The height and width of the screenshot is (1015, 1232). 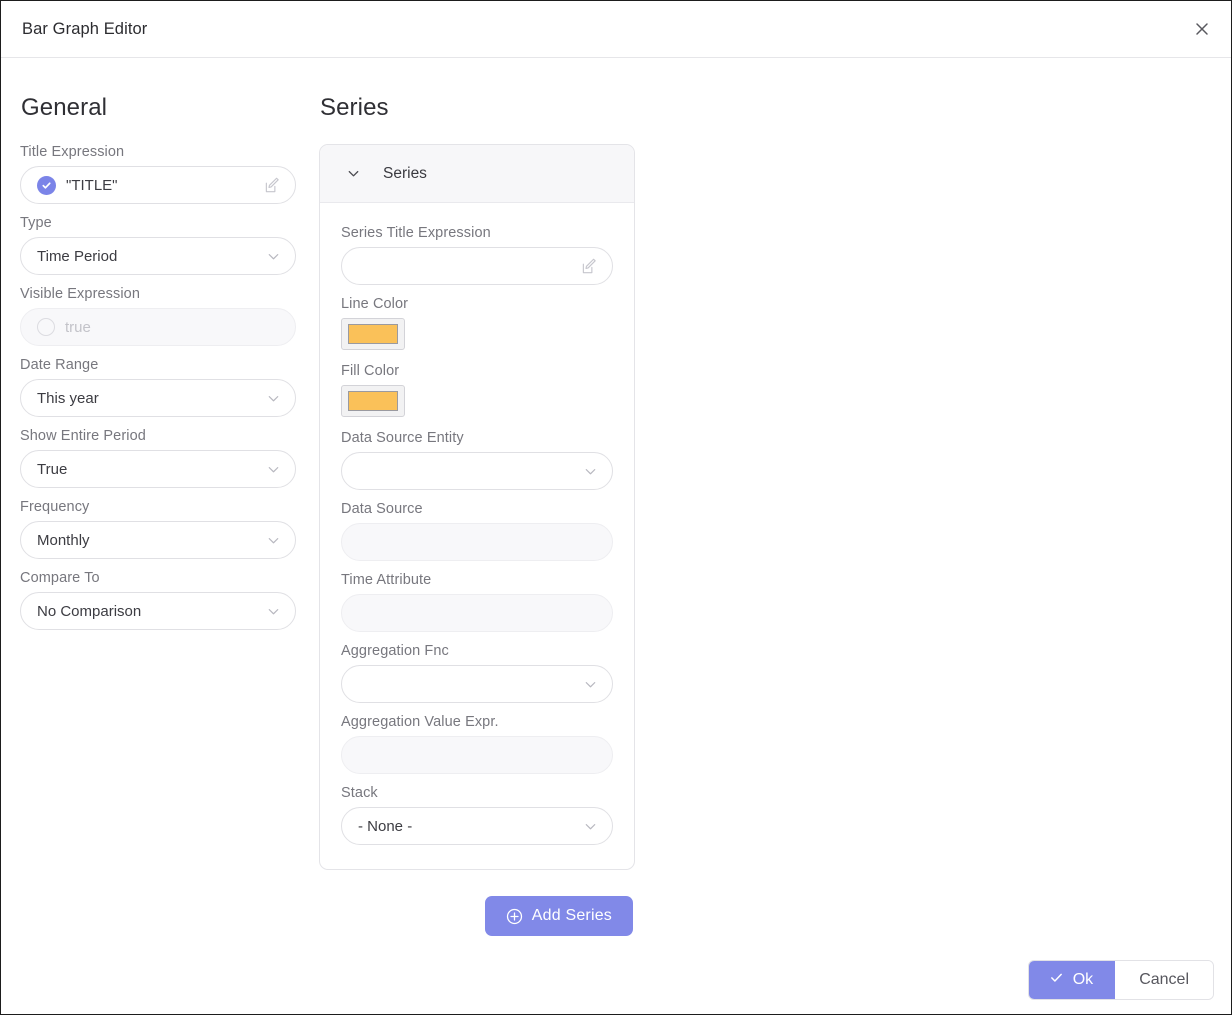 I want to click on field-compare-to: Compare To No Comparison, so click(x=158, y=600).